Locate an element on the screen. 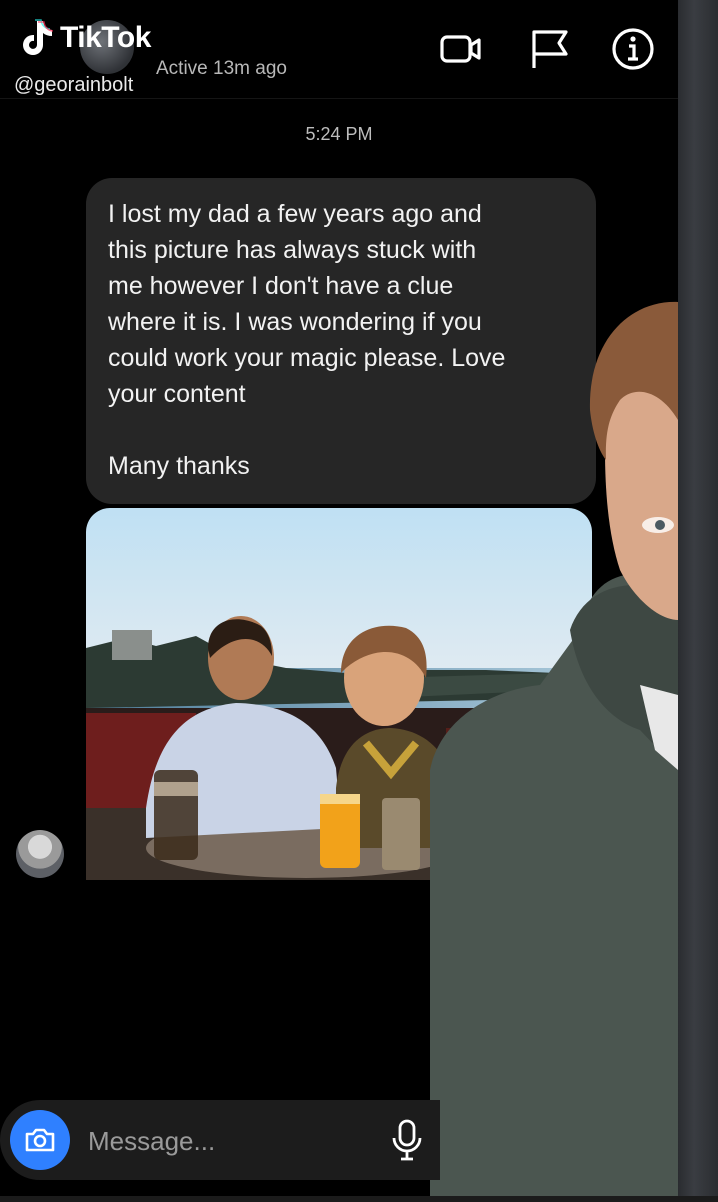 The image size is (718, 1202). camera-button is located at coordinates (40, 1140).